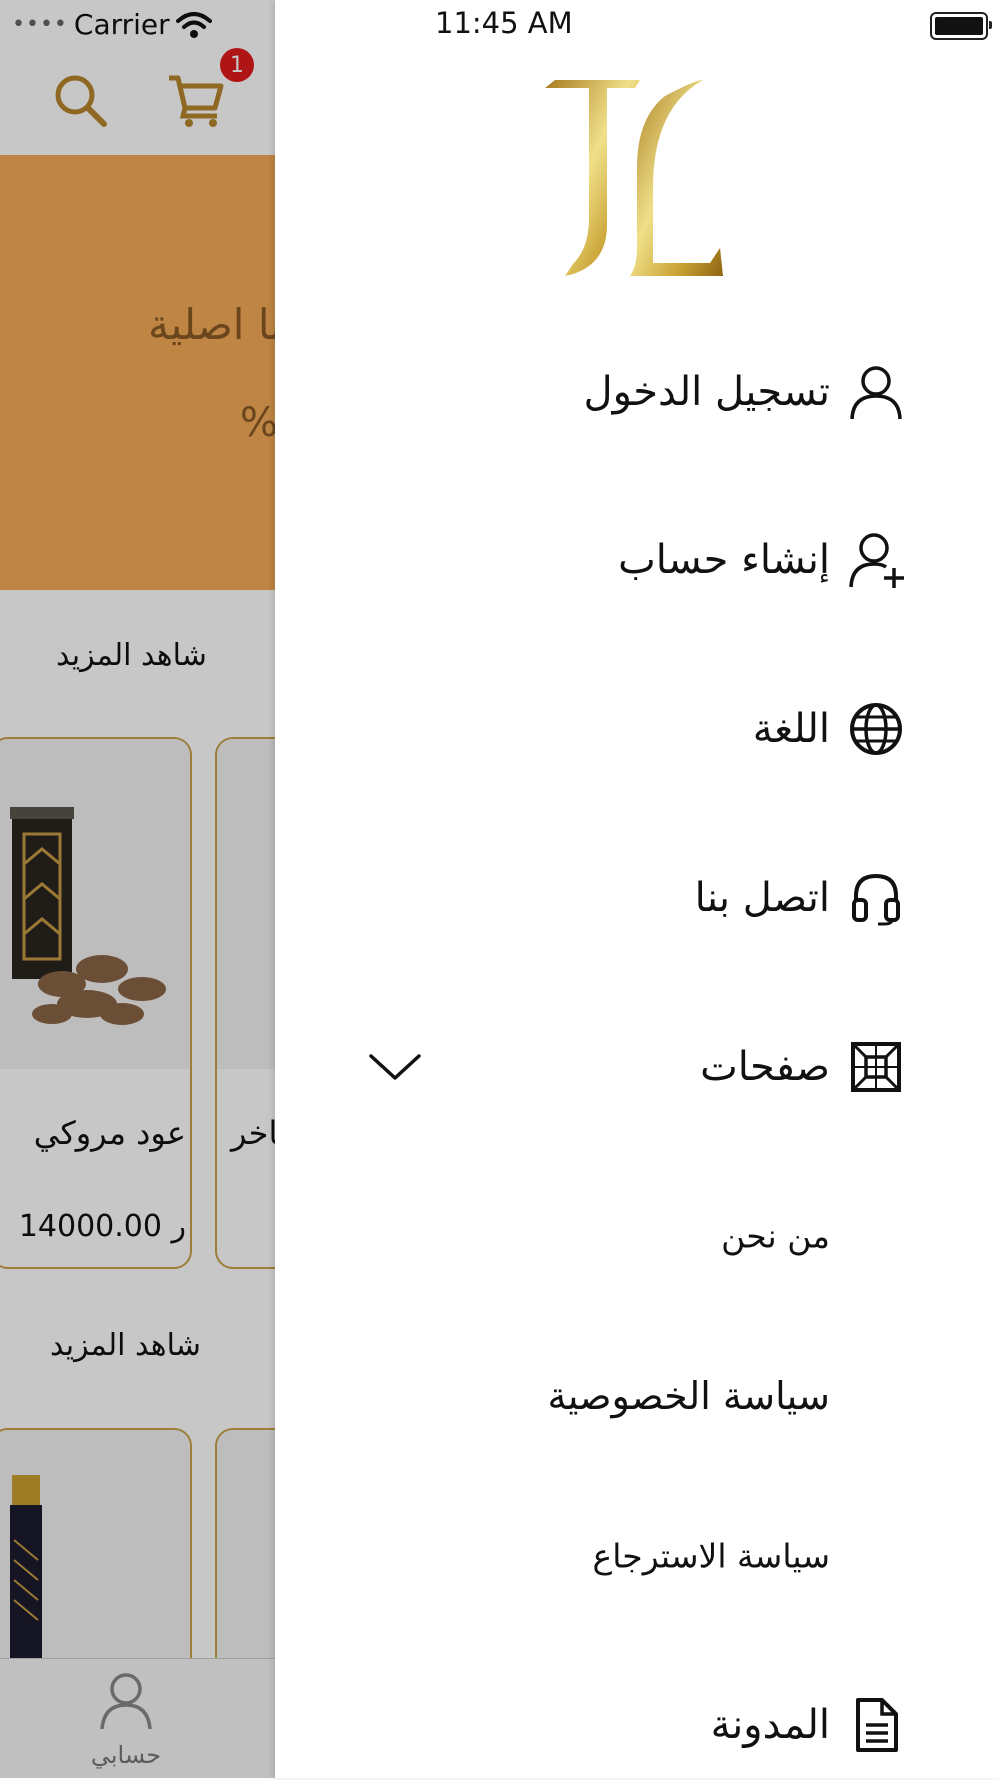 Image resolution: width=1000 pixels, height=1780 pixels. Describe the element at coordinates (637, 729) in the screenshot. I see `menu-language: اللغة` at that location.